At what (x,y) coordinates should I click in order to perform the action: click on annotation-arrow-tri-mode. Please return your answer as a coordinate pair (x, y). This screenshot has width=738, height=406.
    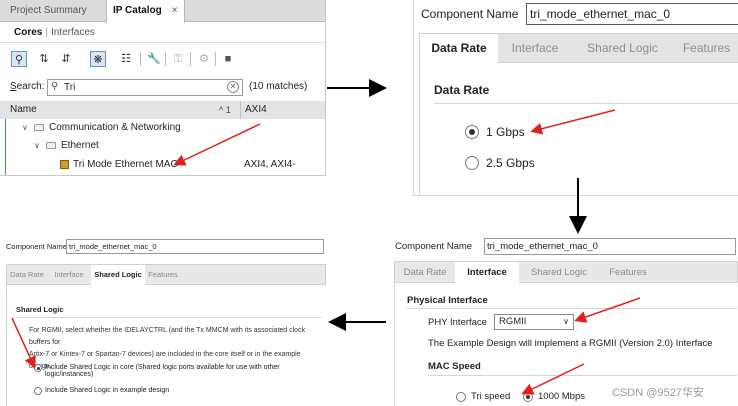
    Looking at the image, I should click on (217, 144).